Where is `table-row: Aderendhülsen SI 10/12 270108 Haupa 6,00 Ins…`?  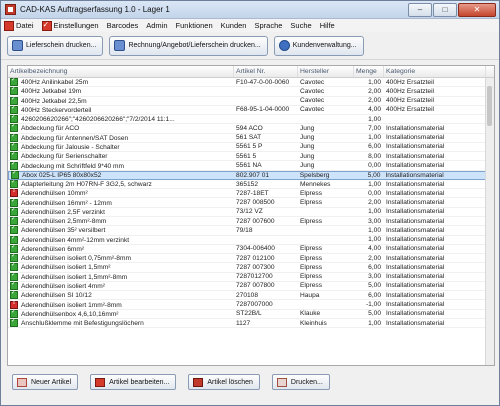
table-row: Aderendhülsen SI 10/12 270108 Haupa 6,00 Ins… is located at coordinates (247, 296).